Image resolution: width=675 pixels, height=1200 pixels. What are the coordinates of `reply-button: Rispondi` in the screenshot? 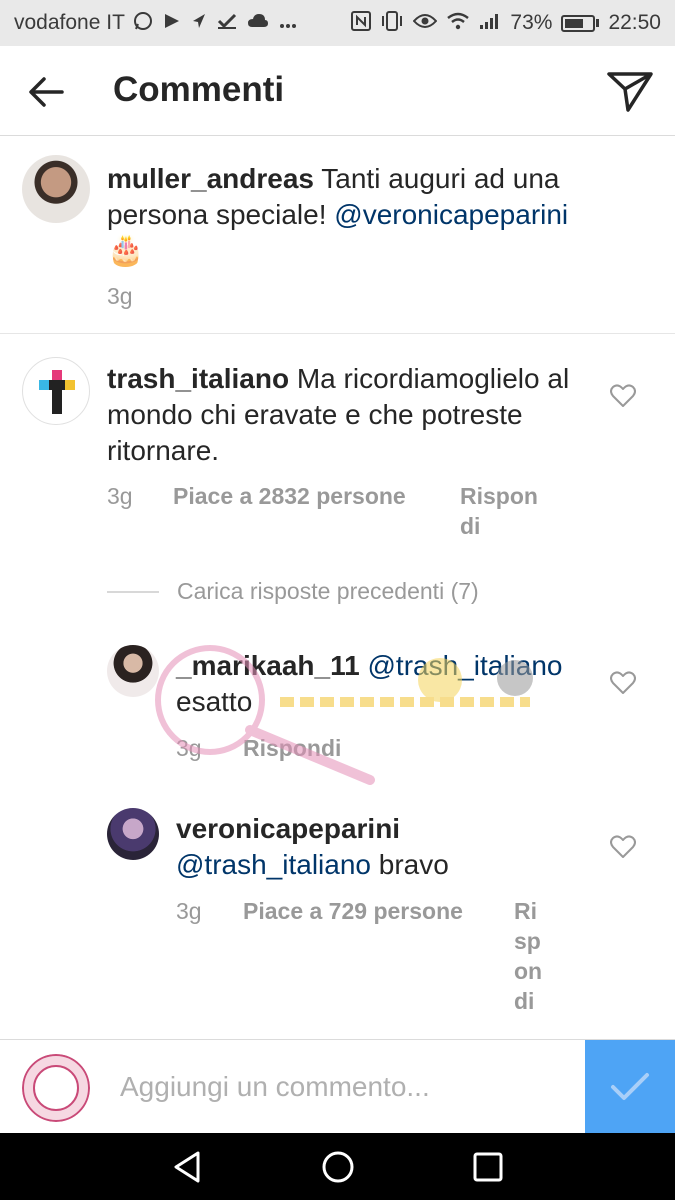 It's located at (292, 748).